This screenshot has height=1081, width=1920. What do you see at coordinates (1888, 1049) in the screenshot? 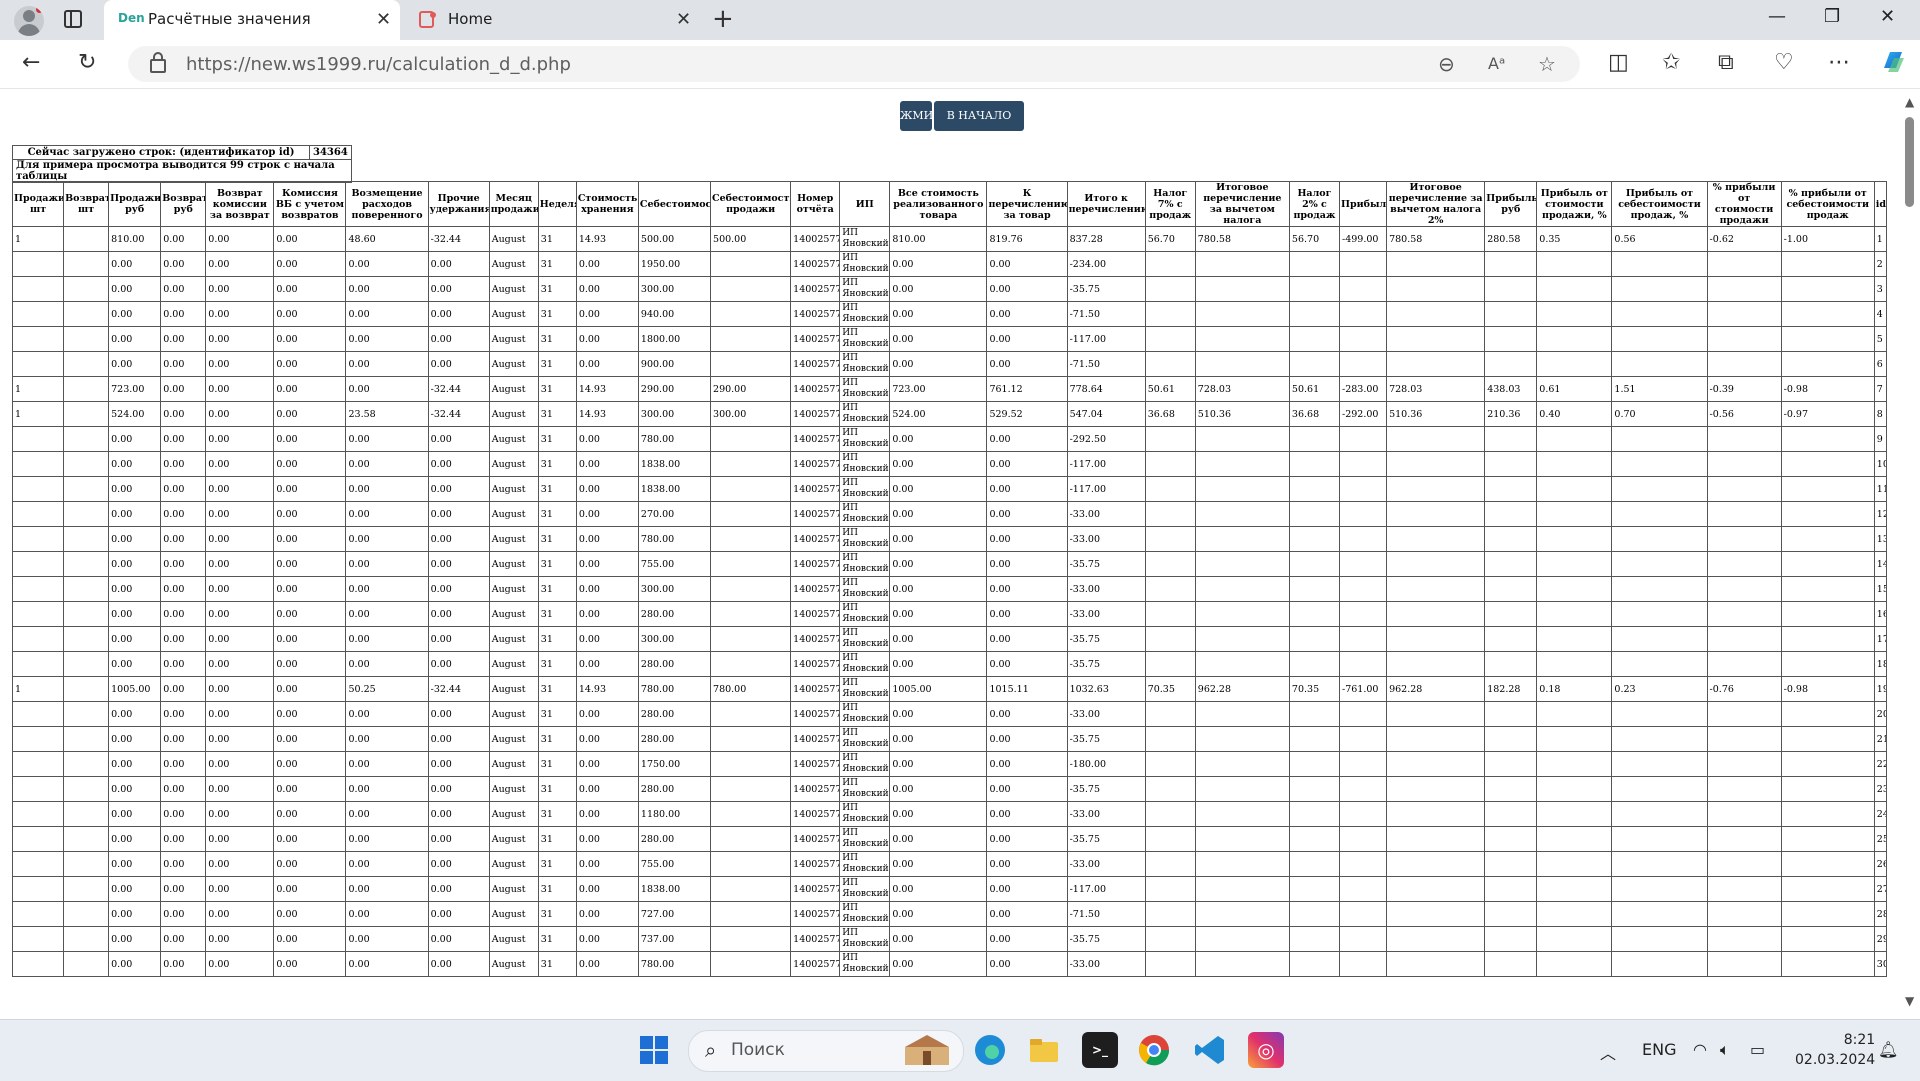
I see `notifications-bell-icon: 🔔︎` at bounding box center [1888, 1049].